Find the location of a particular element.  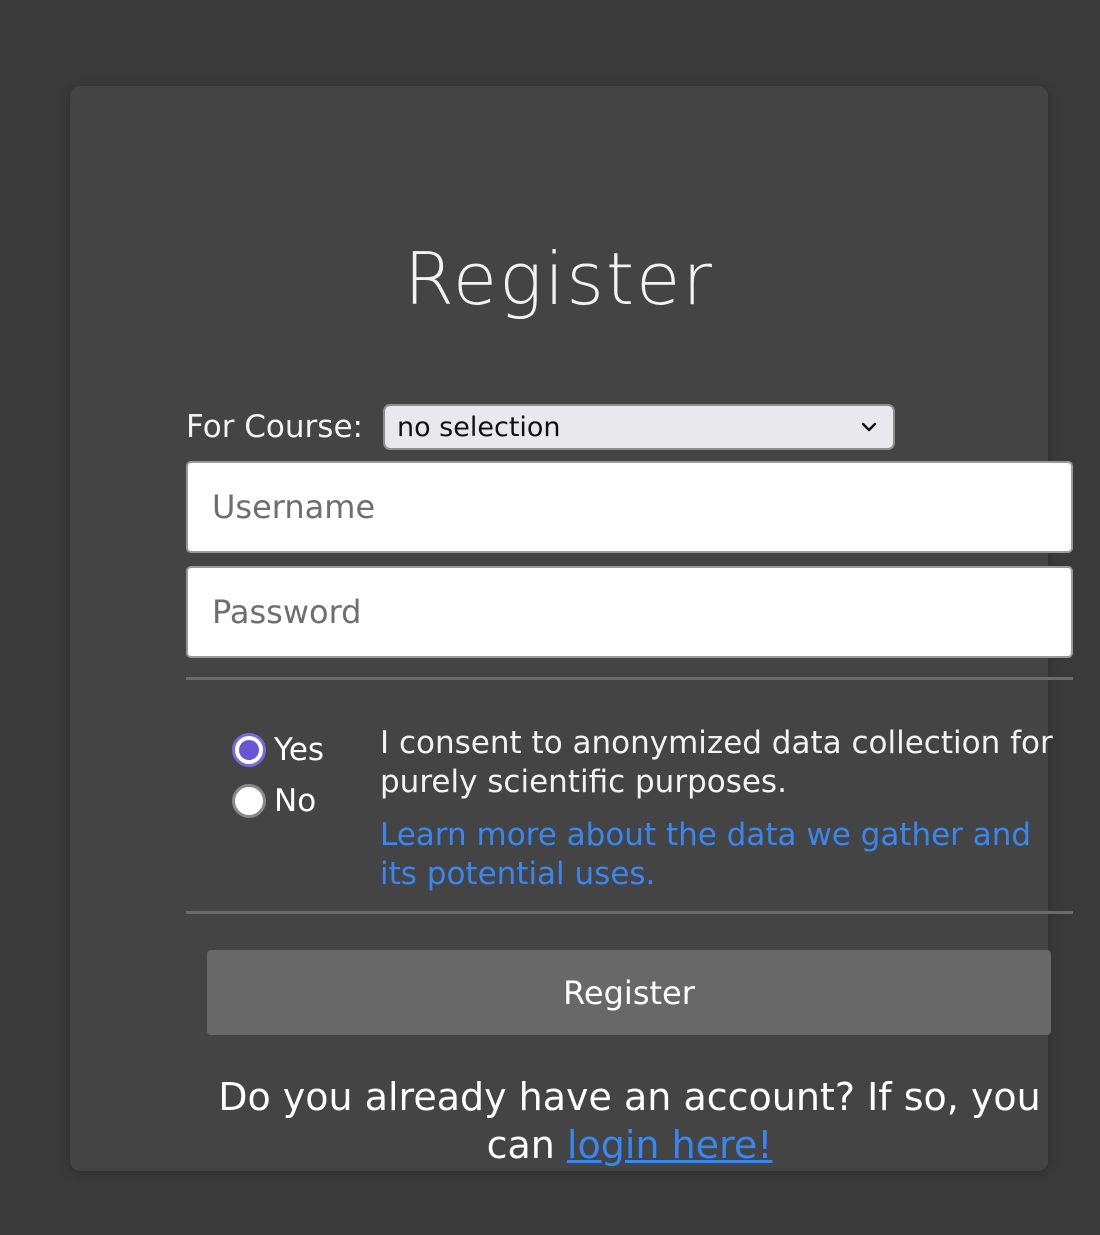

consent-no-label: No is located at coordinates (295, 801).